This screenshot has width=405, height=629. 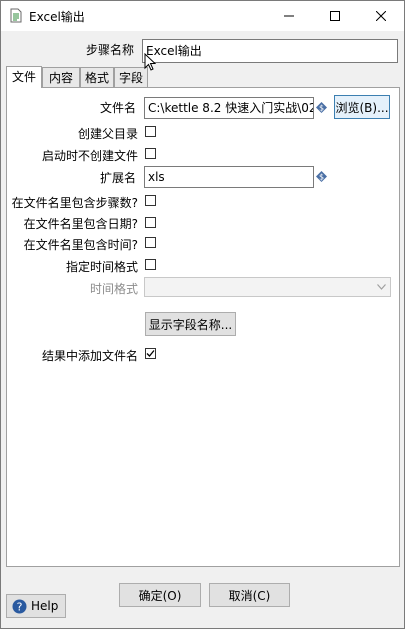 I want to click on add-to-result-label: 结果中添加文件名, so click(x=89, y=356).